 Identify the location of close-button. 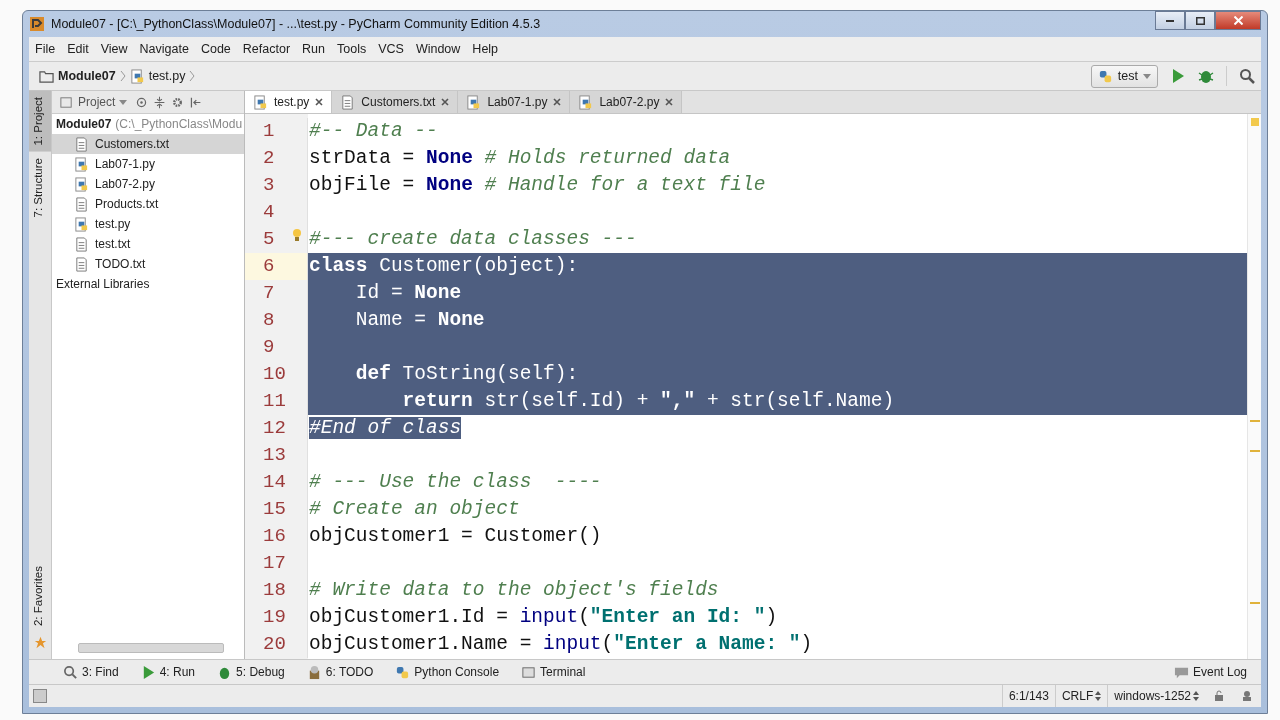
(1238, 20).